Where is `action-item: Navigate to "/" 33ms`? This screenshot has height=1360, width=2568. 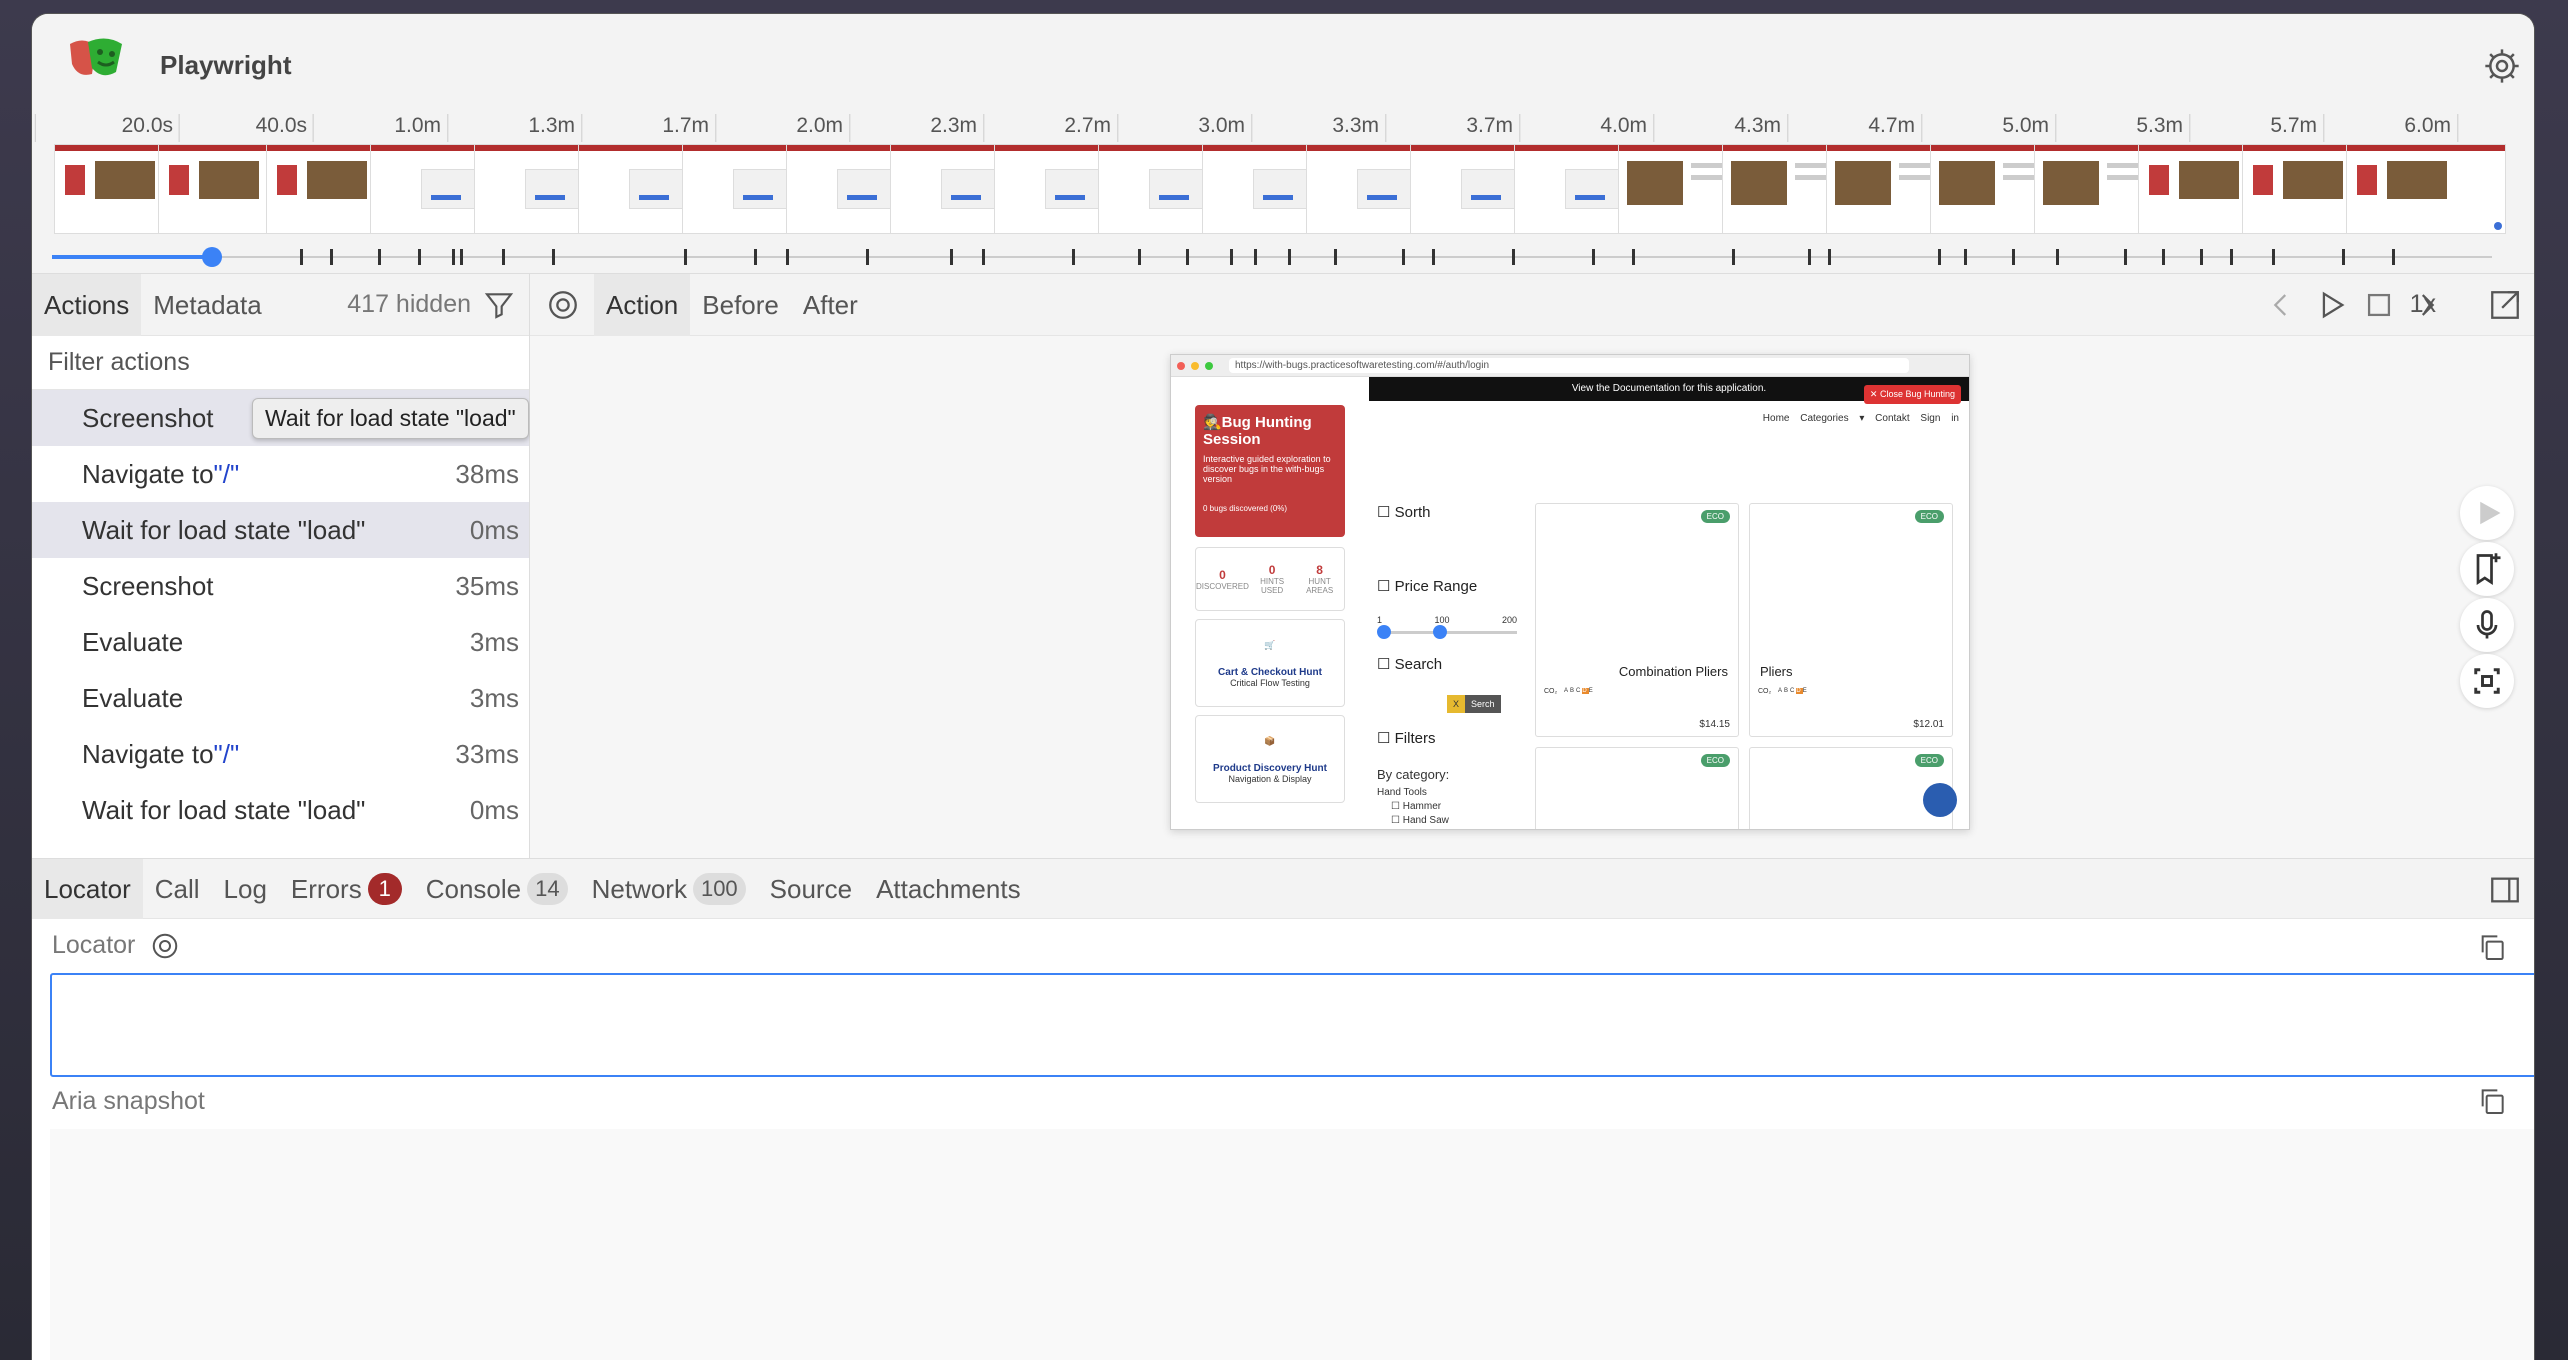
action-item: Navigate to "/" 33ms is located at coordinates (280, 754).